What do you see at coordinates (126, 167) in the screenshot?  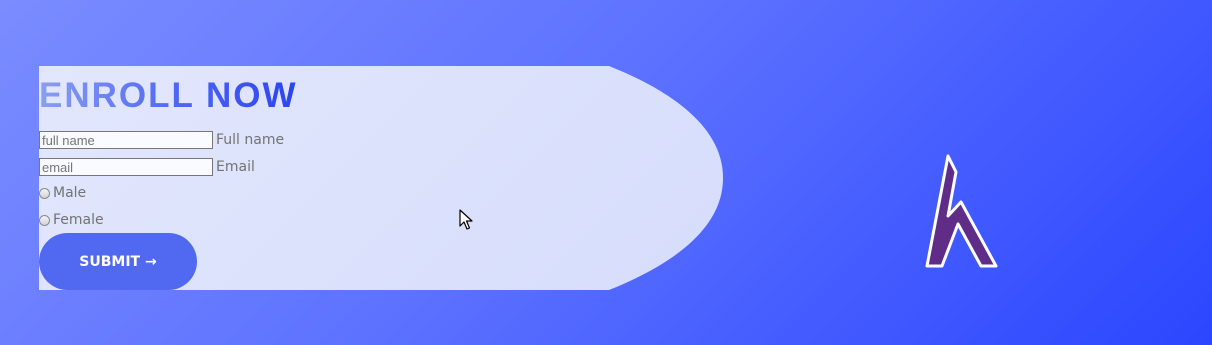 I see `email-input` at bounding box center [126, 167].